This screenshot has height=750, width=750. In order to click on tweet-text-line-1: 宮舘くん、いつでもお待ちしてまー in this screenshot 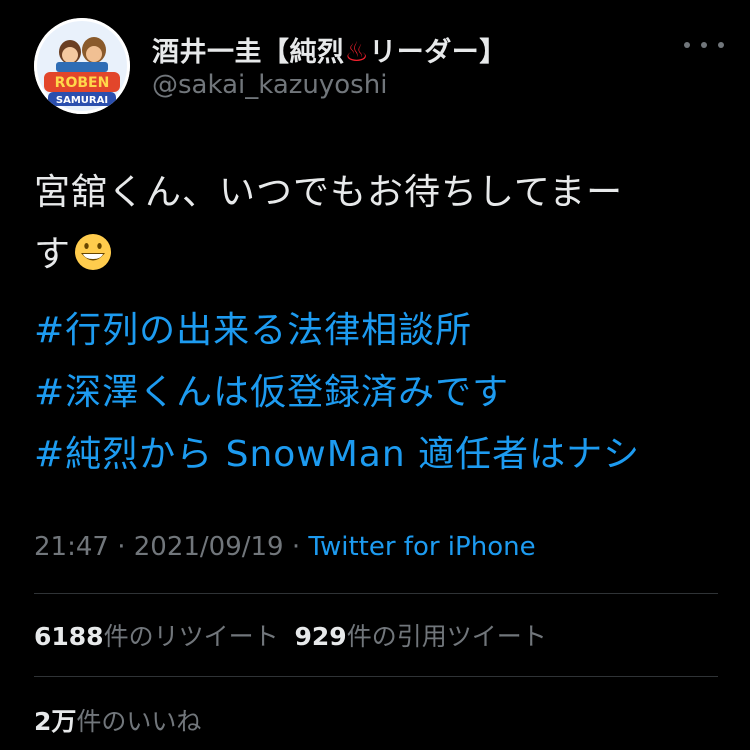, I will do `click(329, 192)`.